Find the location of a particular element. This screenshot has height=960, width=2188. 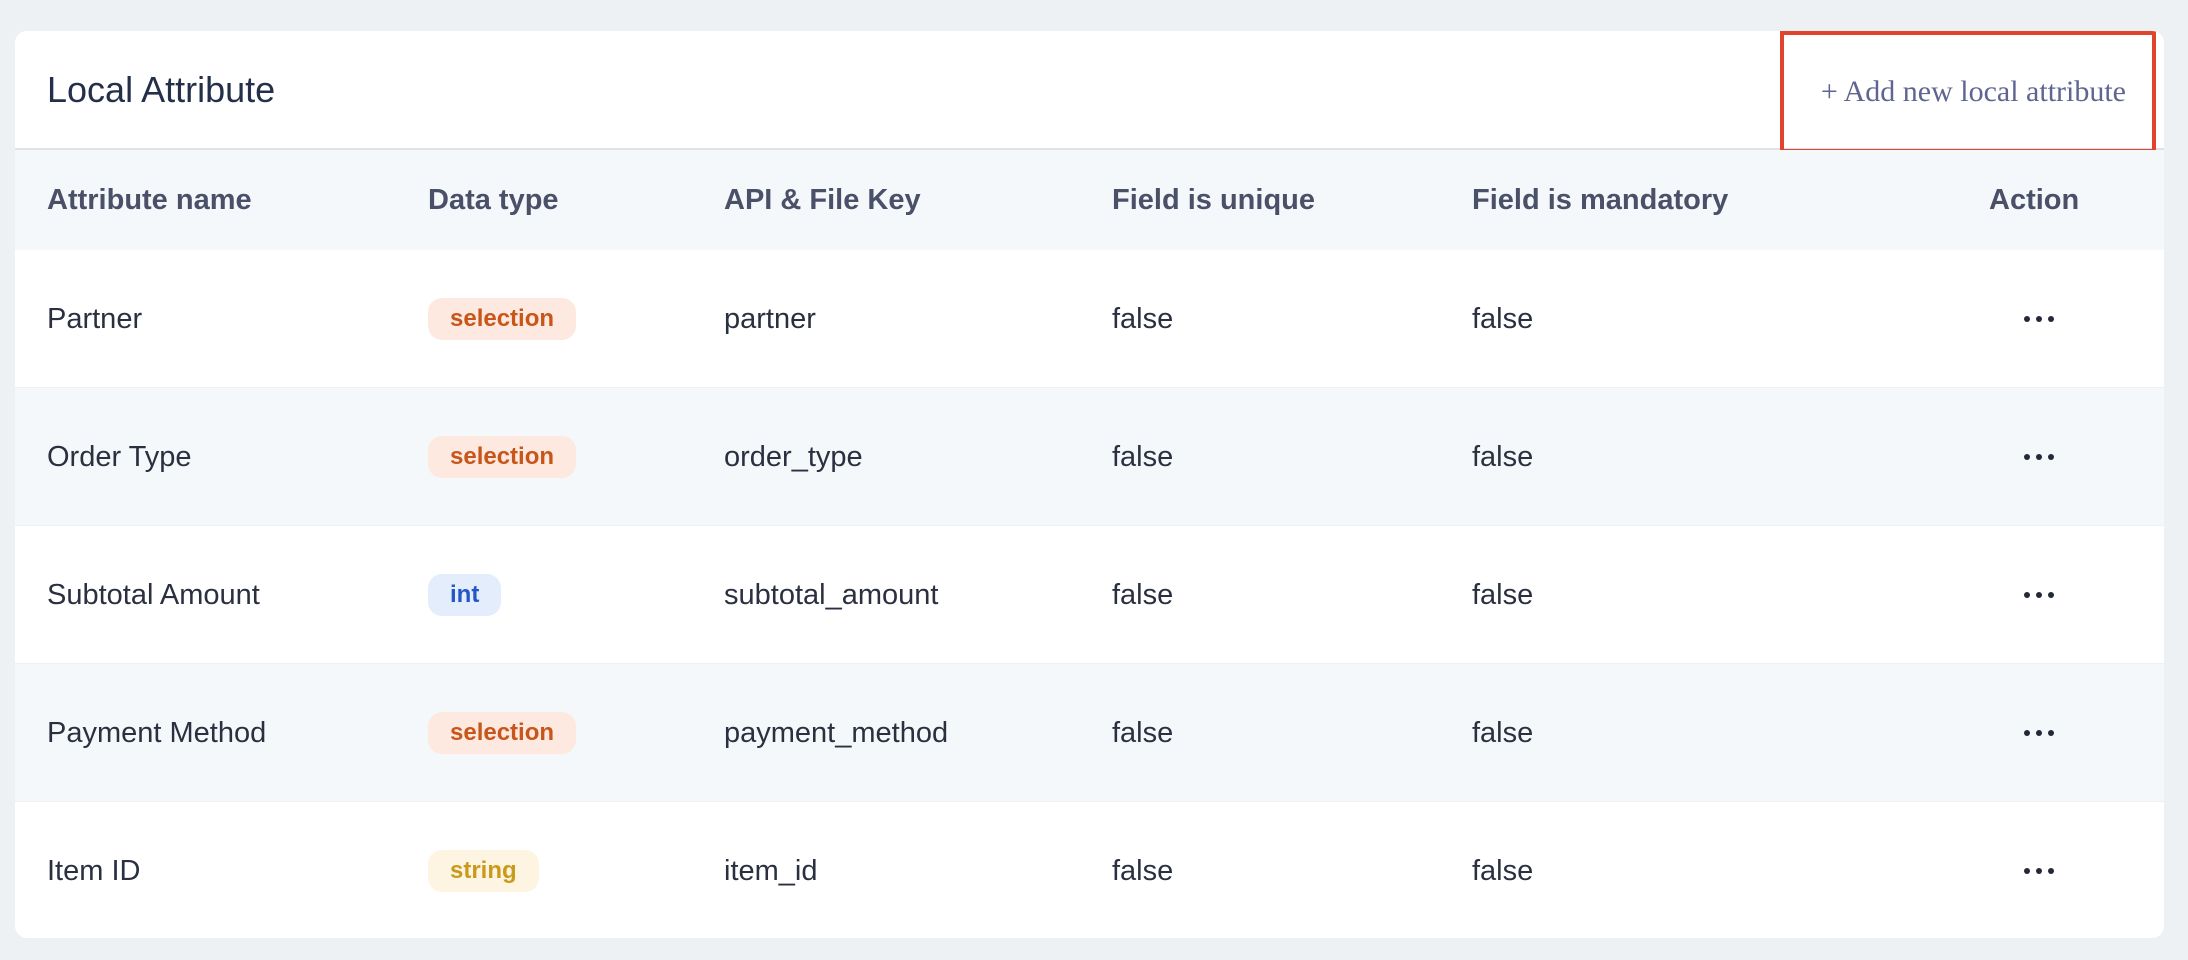

api-file-key: payment_method is located at coordinates (836, 733).